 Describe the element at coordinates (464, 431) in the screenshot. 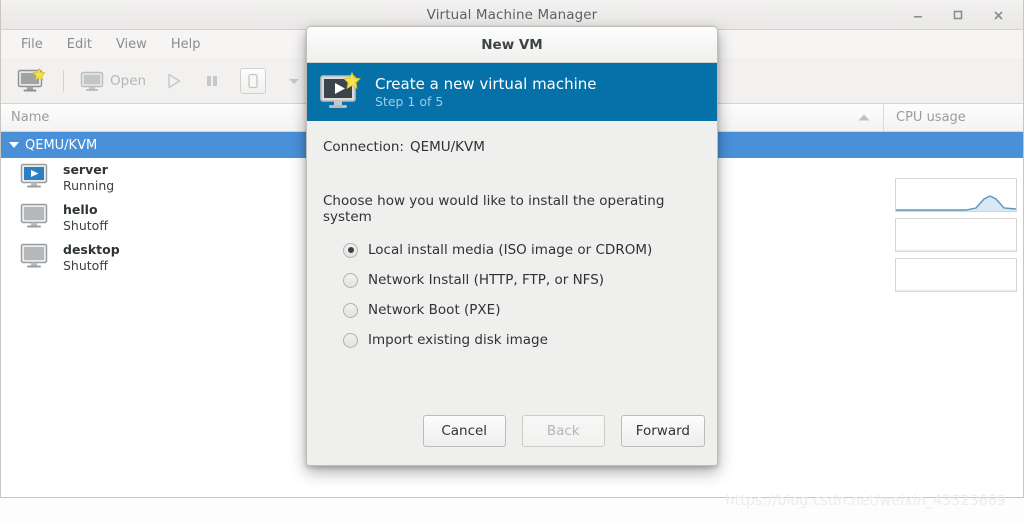

I see `cancel-button: Cancel` at that location.